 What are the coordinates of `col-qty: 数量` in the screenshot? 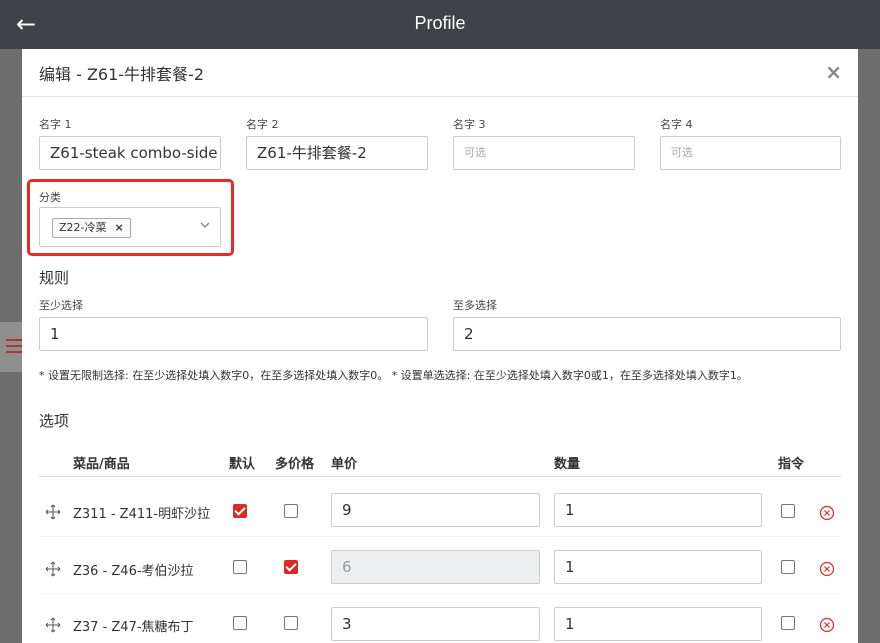 It's located at (567, 464).